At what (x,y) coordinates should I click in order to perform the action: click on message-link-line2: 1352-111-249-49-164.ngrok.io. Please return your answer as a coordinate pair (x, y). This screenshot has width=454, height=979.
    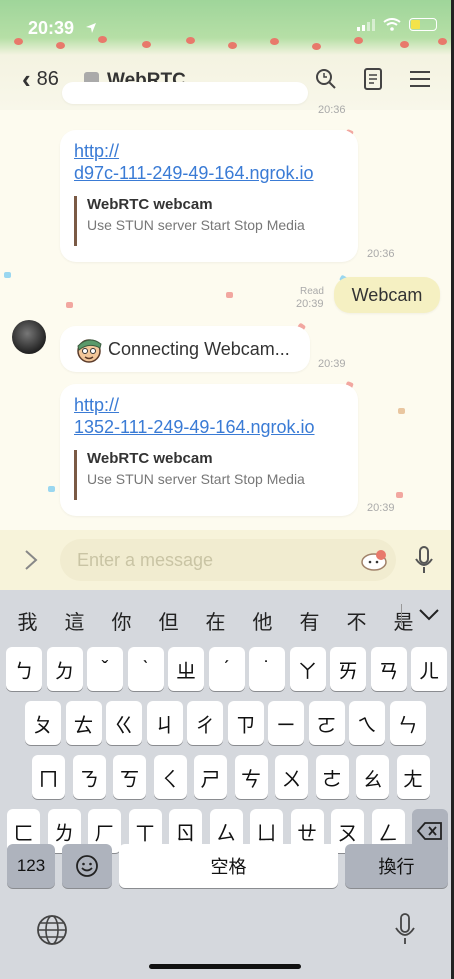
    Looking at the image, I should click on (194, 427).